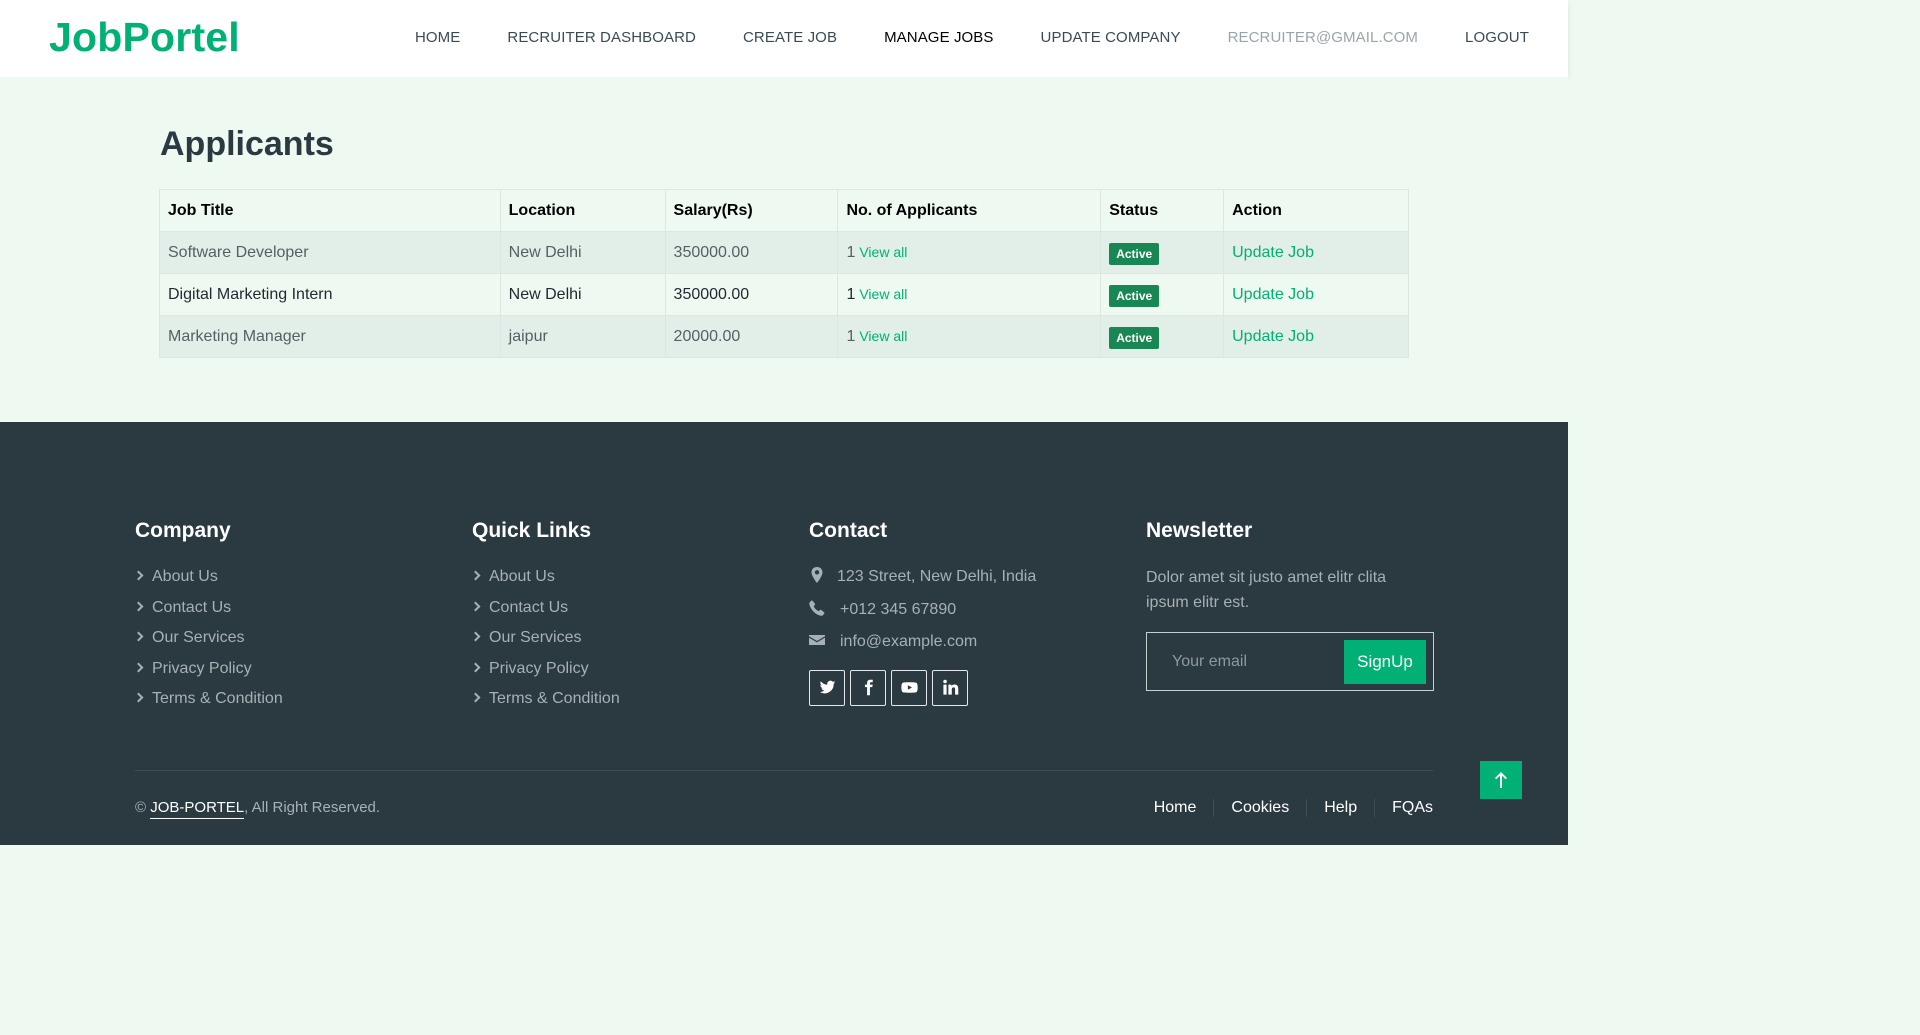 The height and width of the screenshot is (1035, 1920). I want to click on nav-manage-jobs: MANAGE JOBS, so click(938, 37).